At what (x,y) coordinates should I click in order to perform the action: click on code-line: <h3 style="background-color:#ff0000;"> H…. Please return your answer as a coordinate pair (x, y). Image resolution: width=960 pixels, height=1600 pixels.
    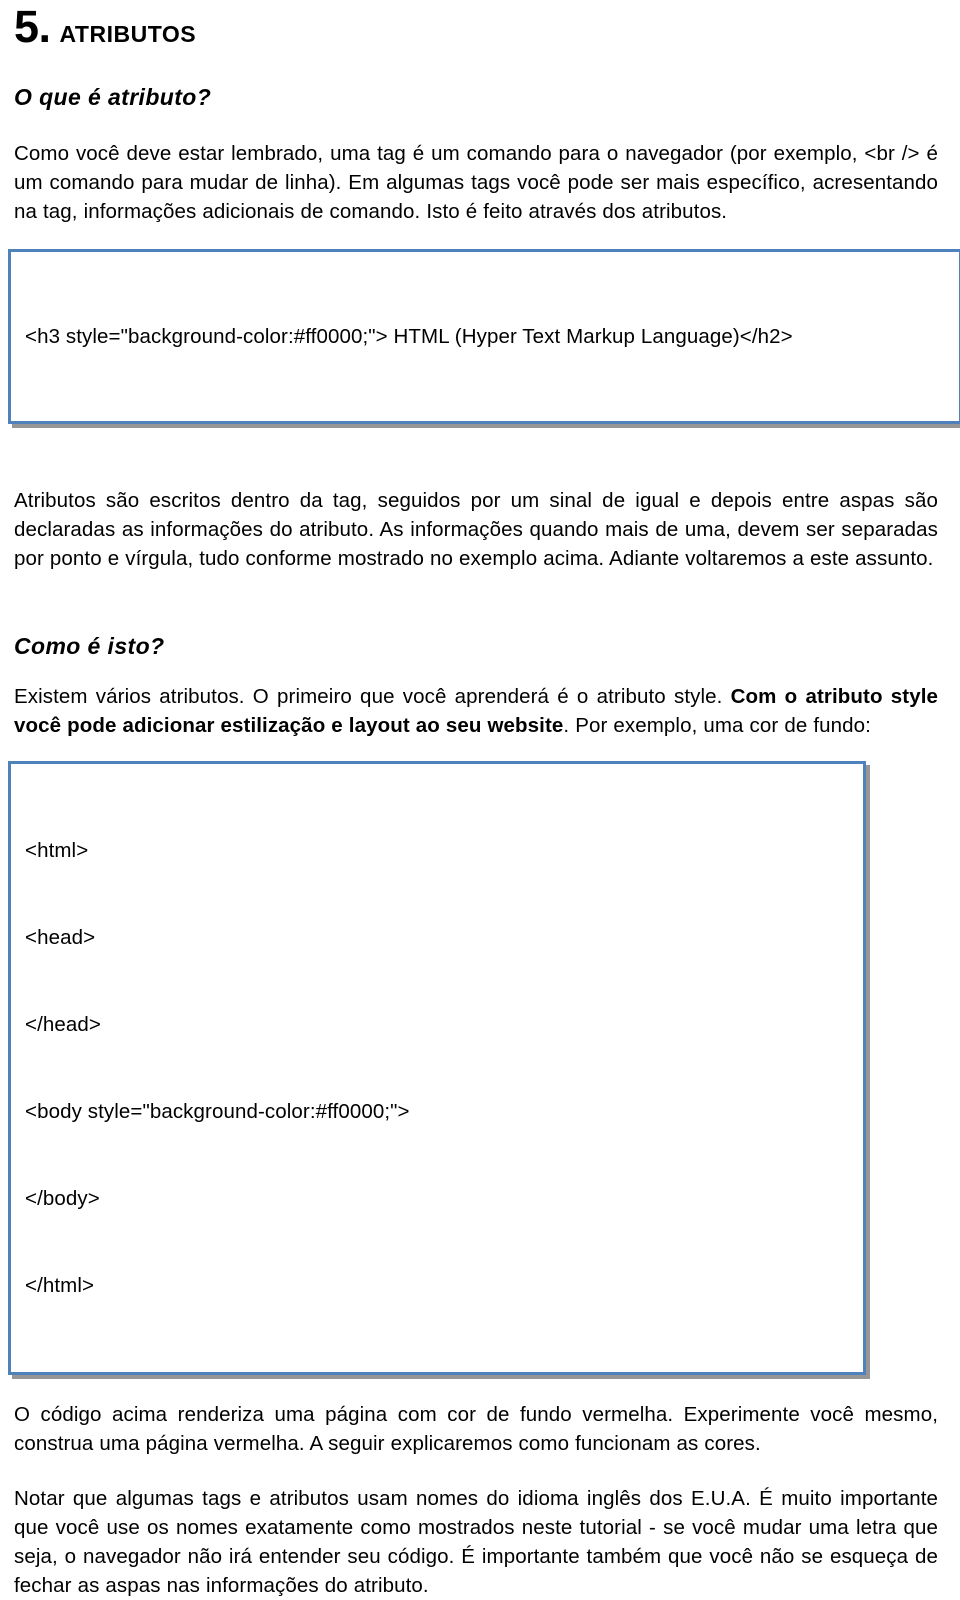
    Looking at the image, I should click on (409, 336).